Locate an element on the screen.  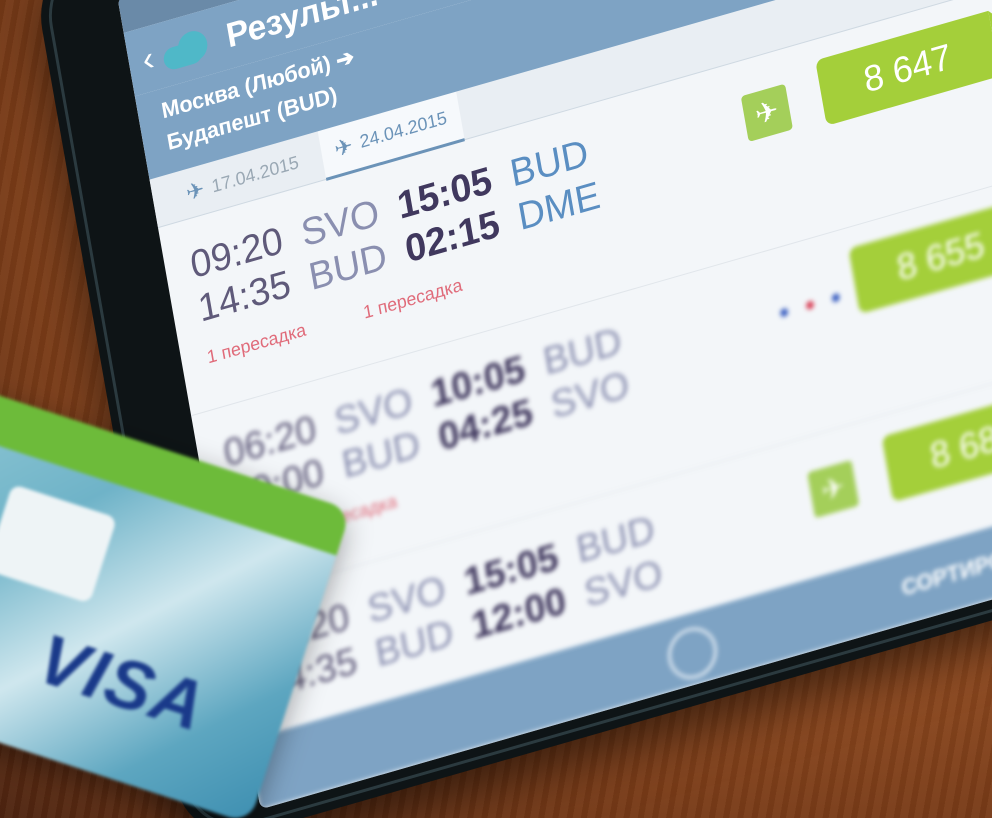
visa-logo: VISA is located at coordinates (122, 683).